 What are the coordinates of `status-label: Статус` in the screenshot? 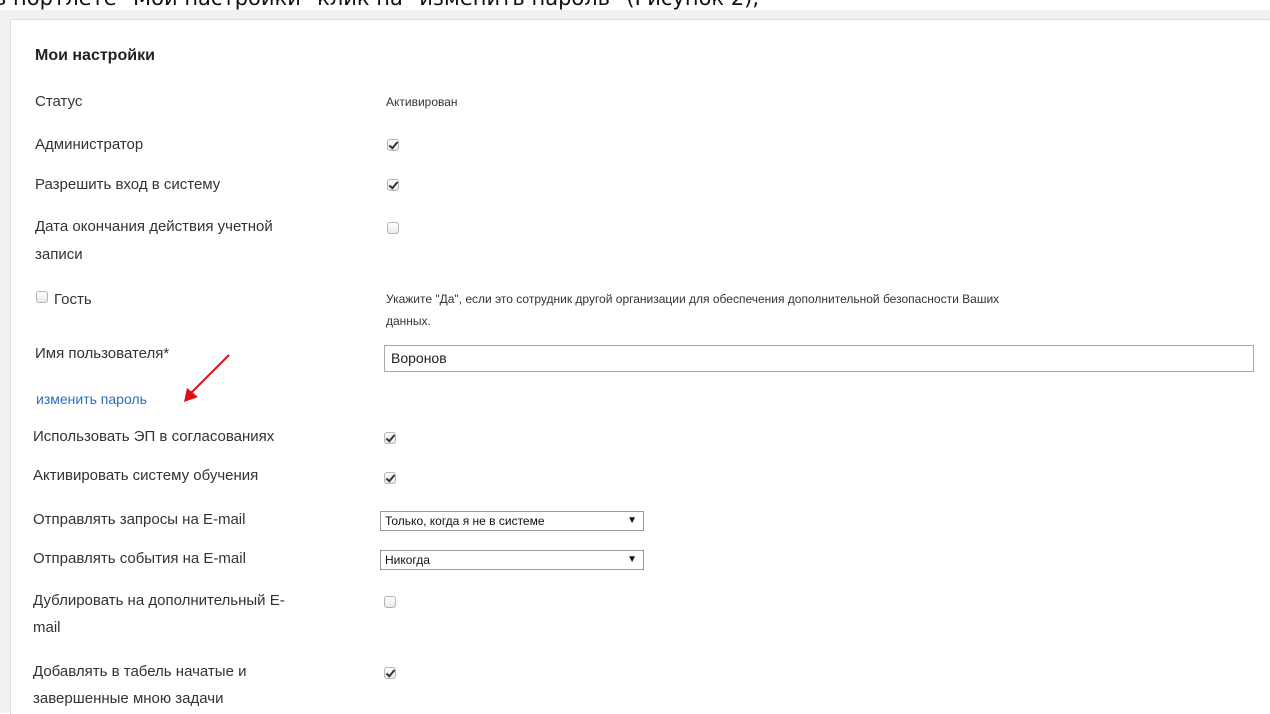 It's located at (59, 101).